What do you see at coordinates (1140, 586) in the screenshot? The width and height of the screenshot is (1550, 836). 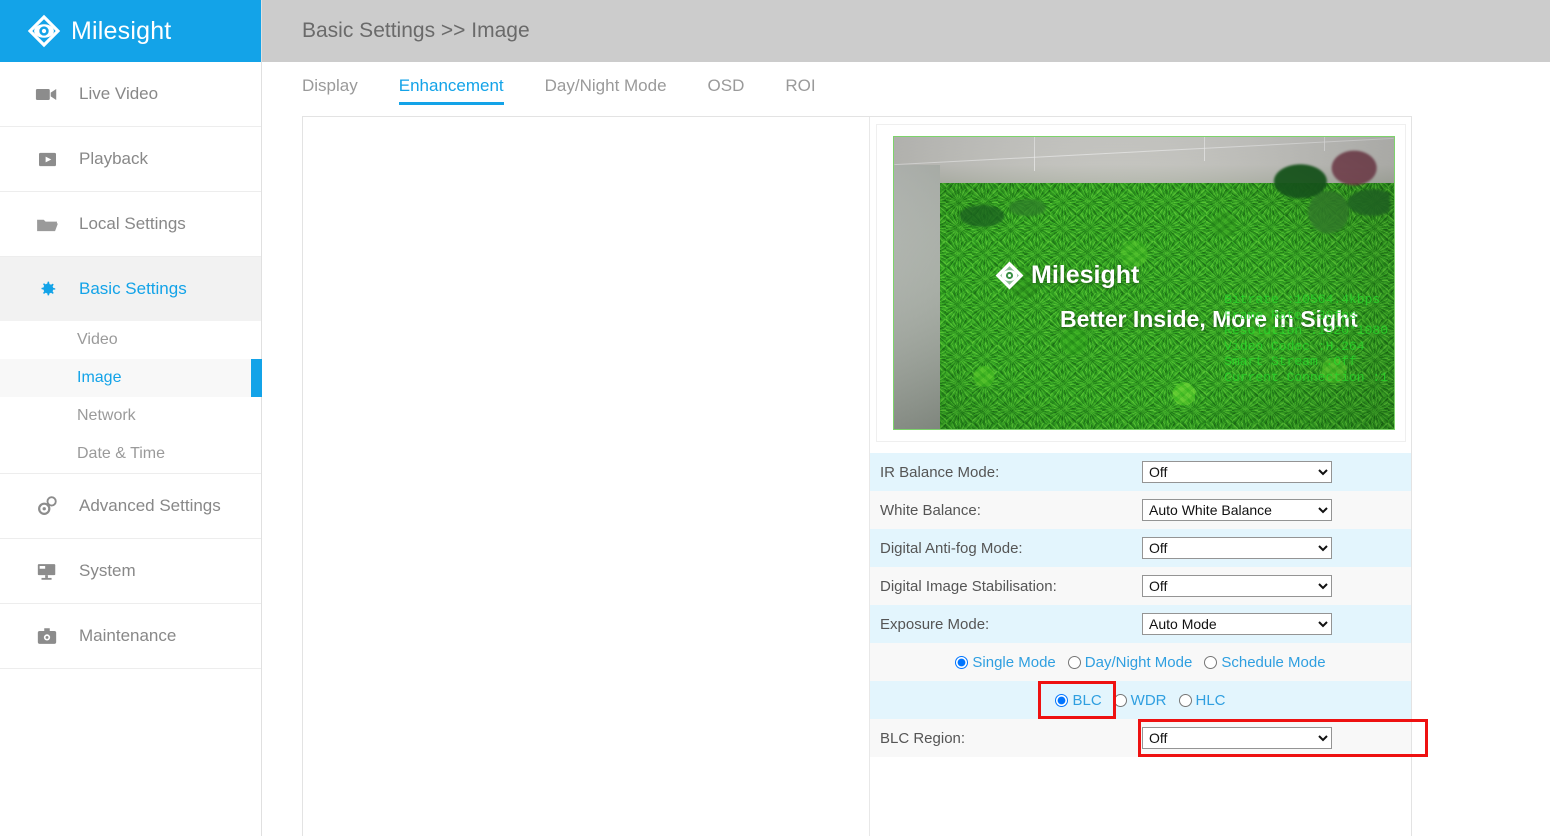 I see `setting-row-digital-image-stabilisation: Digital Image Stabilisation: Off` at bounding box center [1140, 586].